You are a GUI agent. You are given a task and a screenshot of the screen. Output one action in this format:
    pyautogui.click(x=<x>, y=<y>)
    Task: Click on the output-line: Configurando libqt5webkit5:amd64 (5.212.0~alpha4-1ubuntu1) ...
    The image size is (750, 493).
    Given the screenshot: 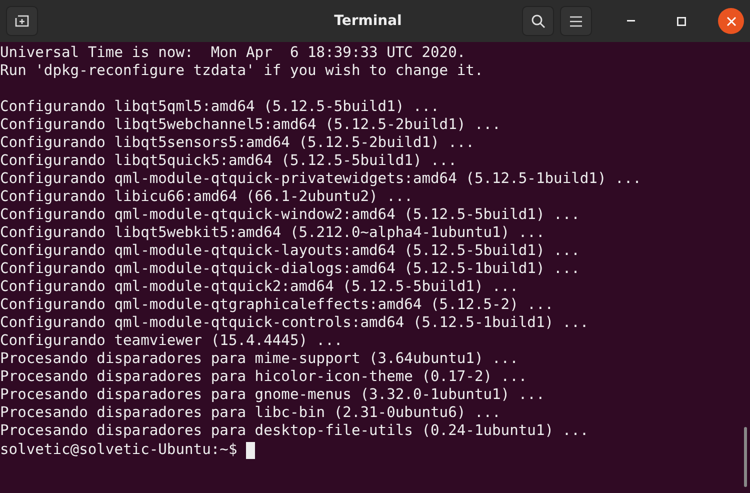 What is the action you would take?
    pyautogui.click(x=272, y=233)
    